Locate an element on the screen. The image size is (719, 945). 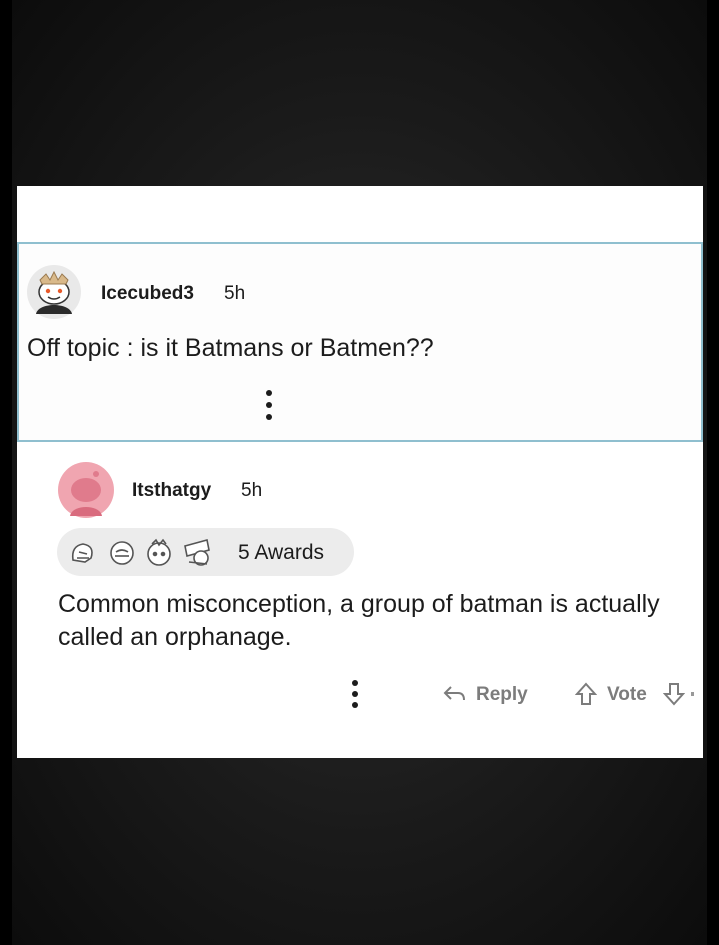
comment-actions: Reply Vote is located at coordinates (360, 696).